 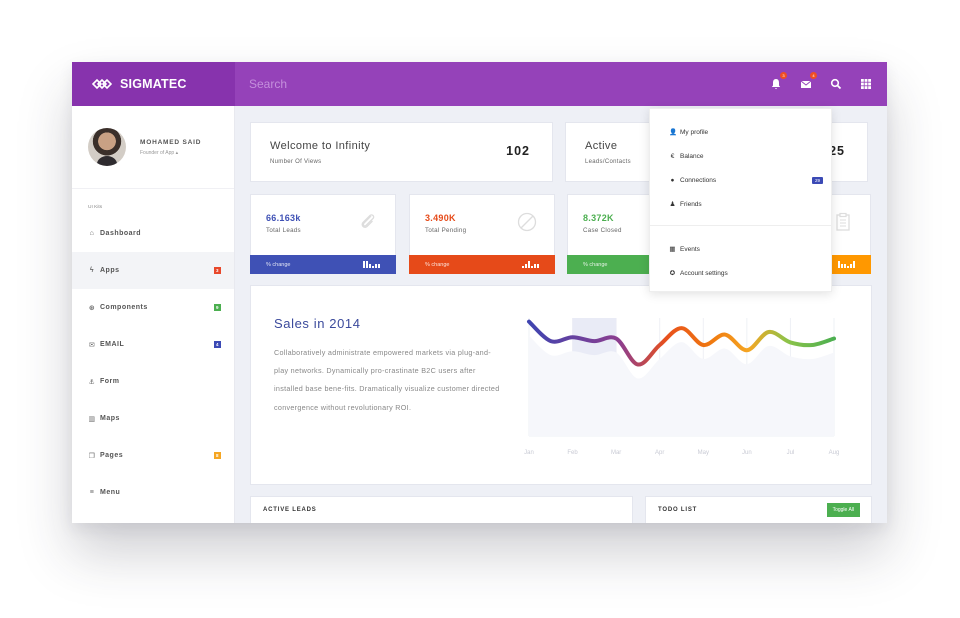 I want to click on pages-icon: ❐, so click(x=92, y=456).